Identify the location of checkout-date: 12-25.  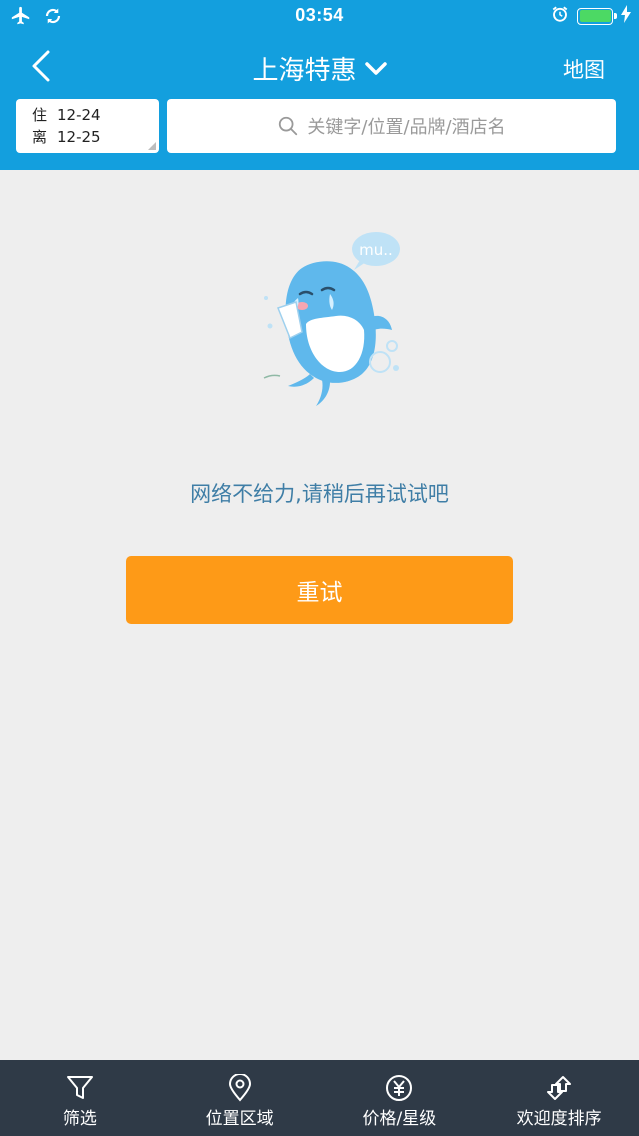
(79, 137).